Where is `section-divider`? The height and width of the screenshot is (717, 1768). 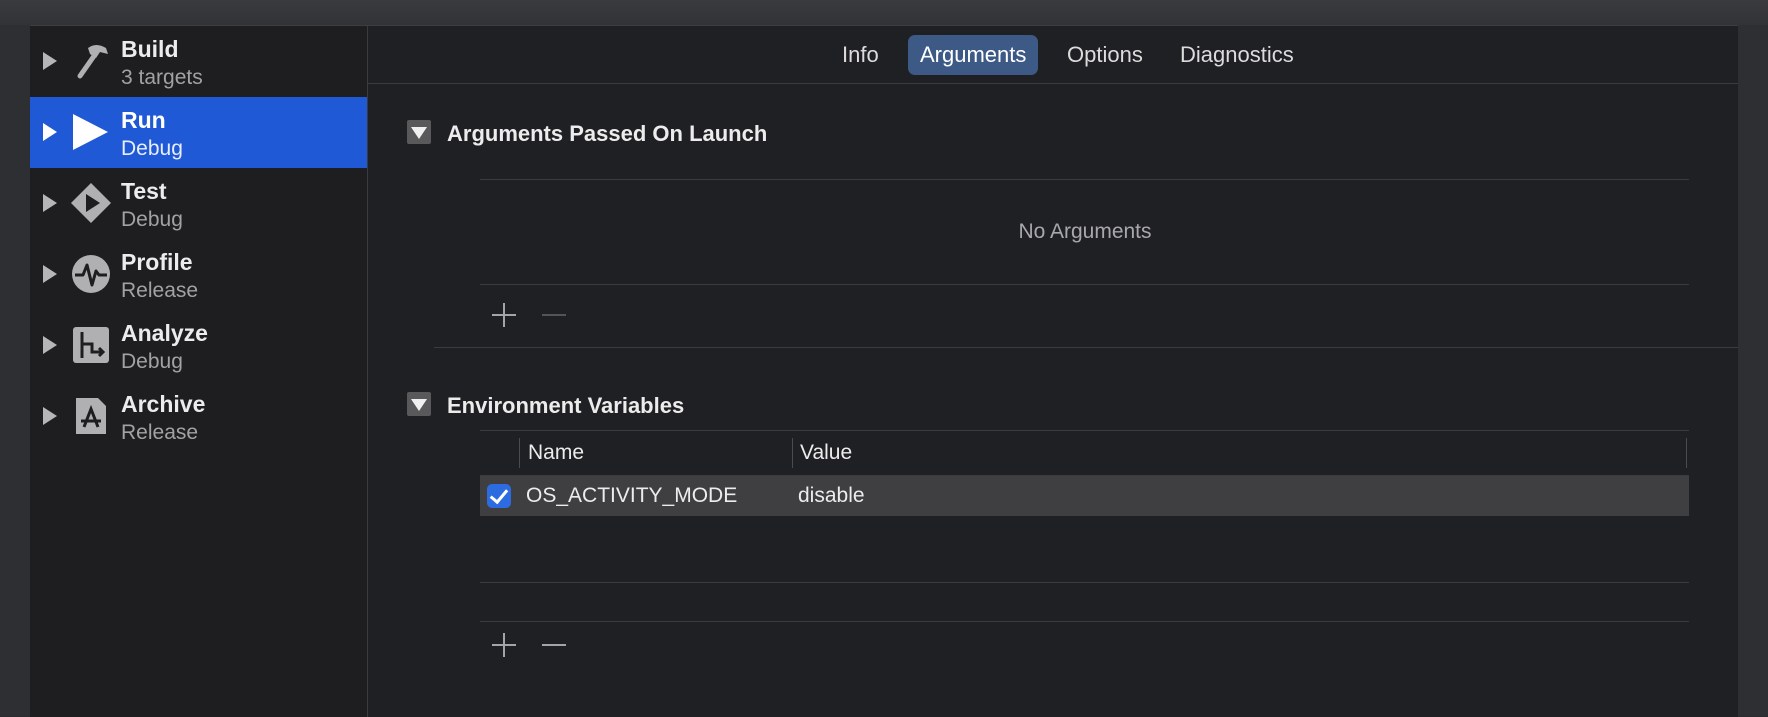
section-divider is located at coordinates (1086, 347).